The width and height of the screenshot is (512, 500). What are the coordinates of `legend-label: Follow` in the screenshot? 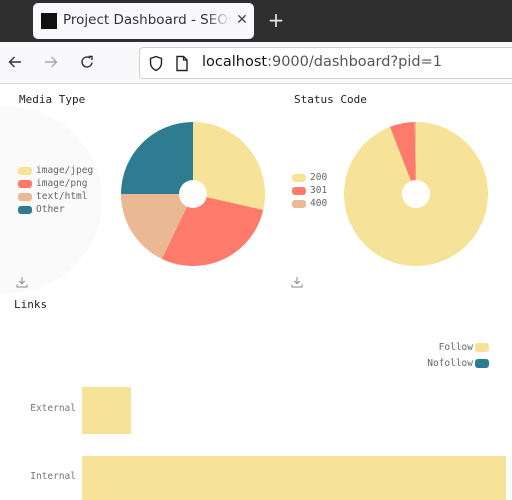 It's located at (455, 347).